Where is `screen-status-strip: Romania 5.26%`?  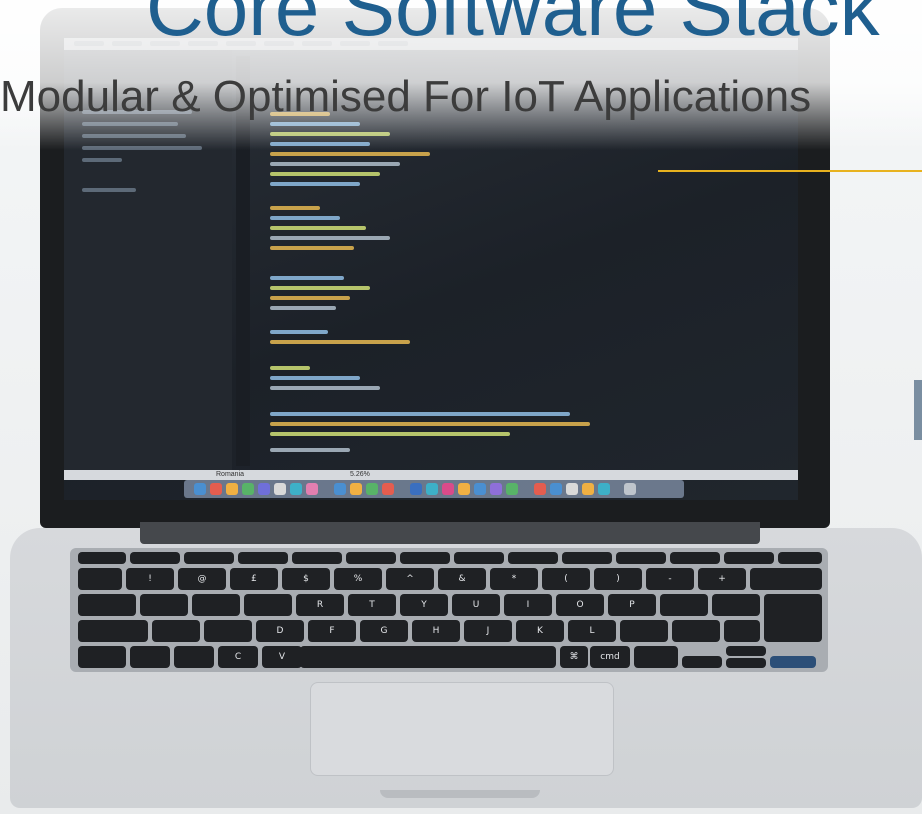 screen-status-strip: Romania 5.26% is located at coordinates (431, 475).